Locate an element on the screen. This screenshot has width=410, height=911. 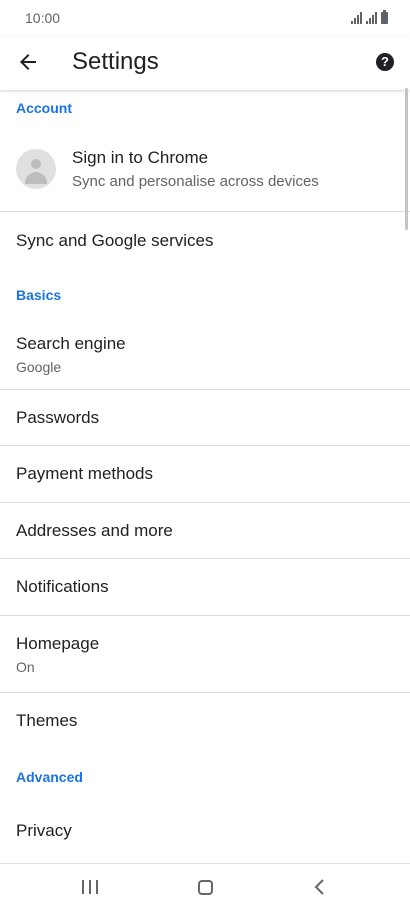
settings-item-label: Themes is located at coordinates (47, 720).